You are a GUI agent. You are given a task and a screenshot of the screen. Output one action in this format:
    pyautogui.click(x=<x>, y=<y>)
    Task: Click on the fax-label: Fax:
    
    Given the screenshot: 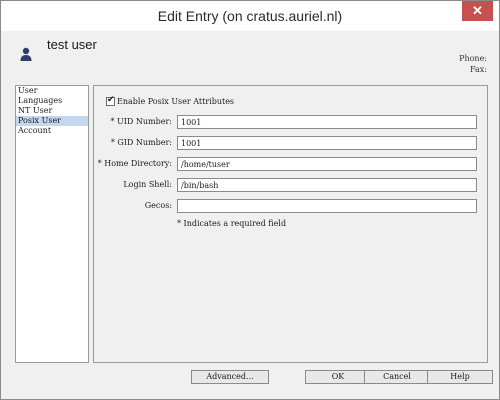 What is the action you would take?
    pyautogui.click(x=478, y=69)
    